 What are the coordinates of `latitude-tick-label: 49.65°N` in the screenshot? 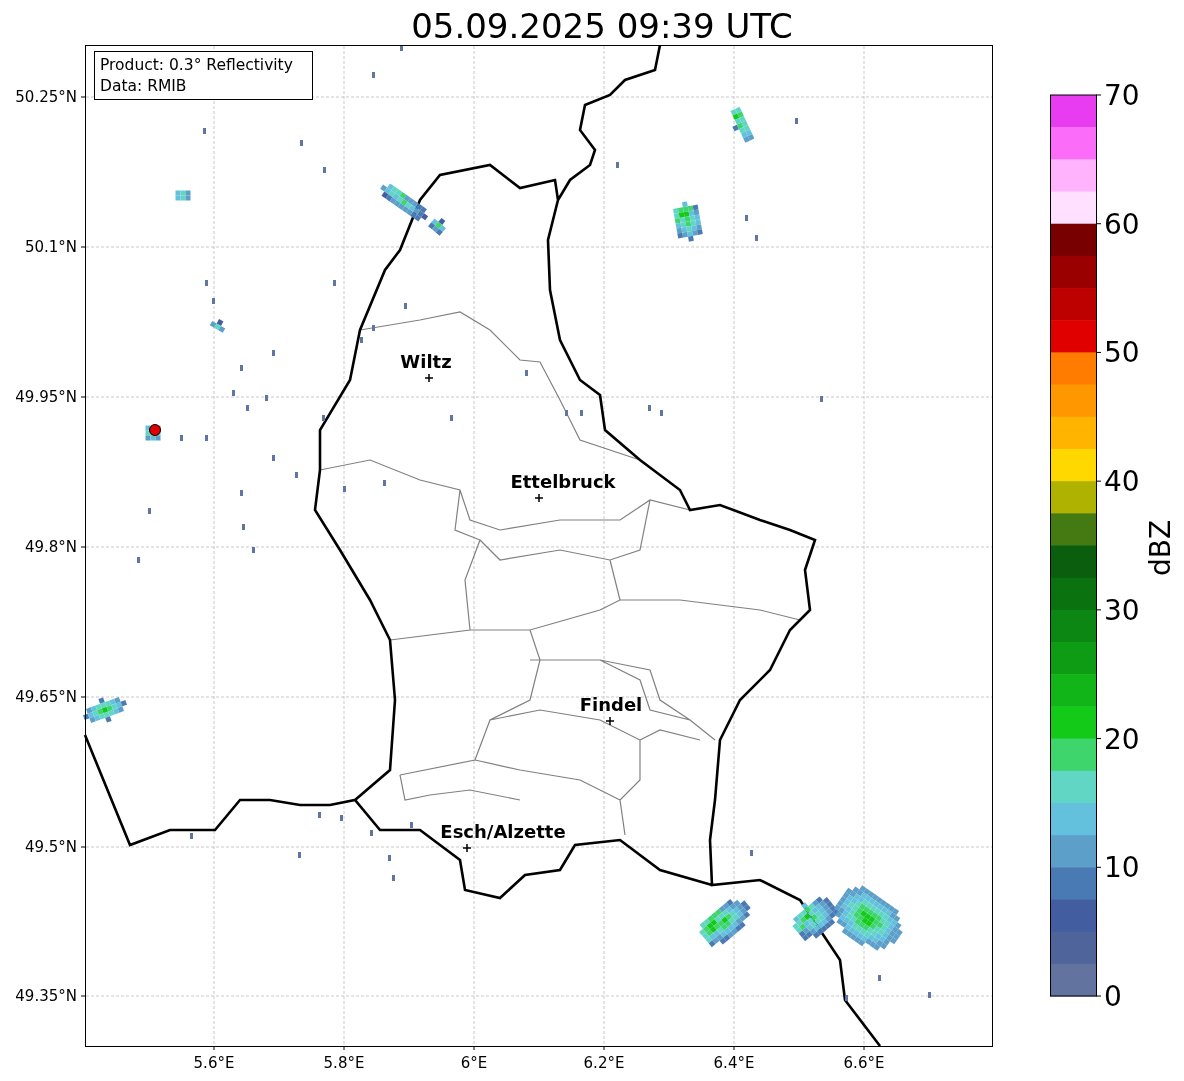 It's located at (46, 697).